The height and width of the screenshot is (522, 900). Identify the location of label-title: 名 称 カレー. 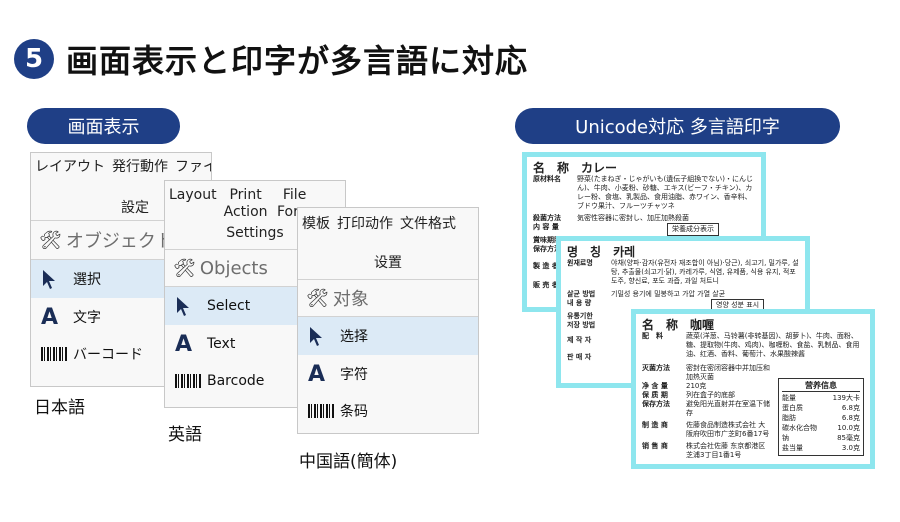
(575, 168).